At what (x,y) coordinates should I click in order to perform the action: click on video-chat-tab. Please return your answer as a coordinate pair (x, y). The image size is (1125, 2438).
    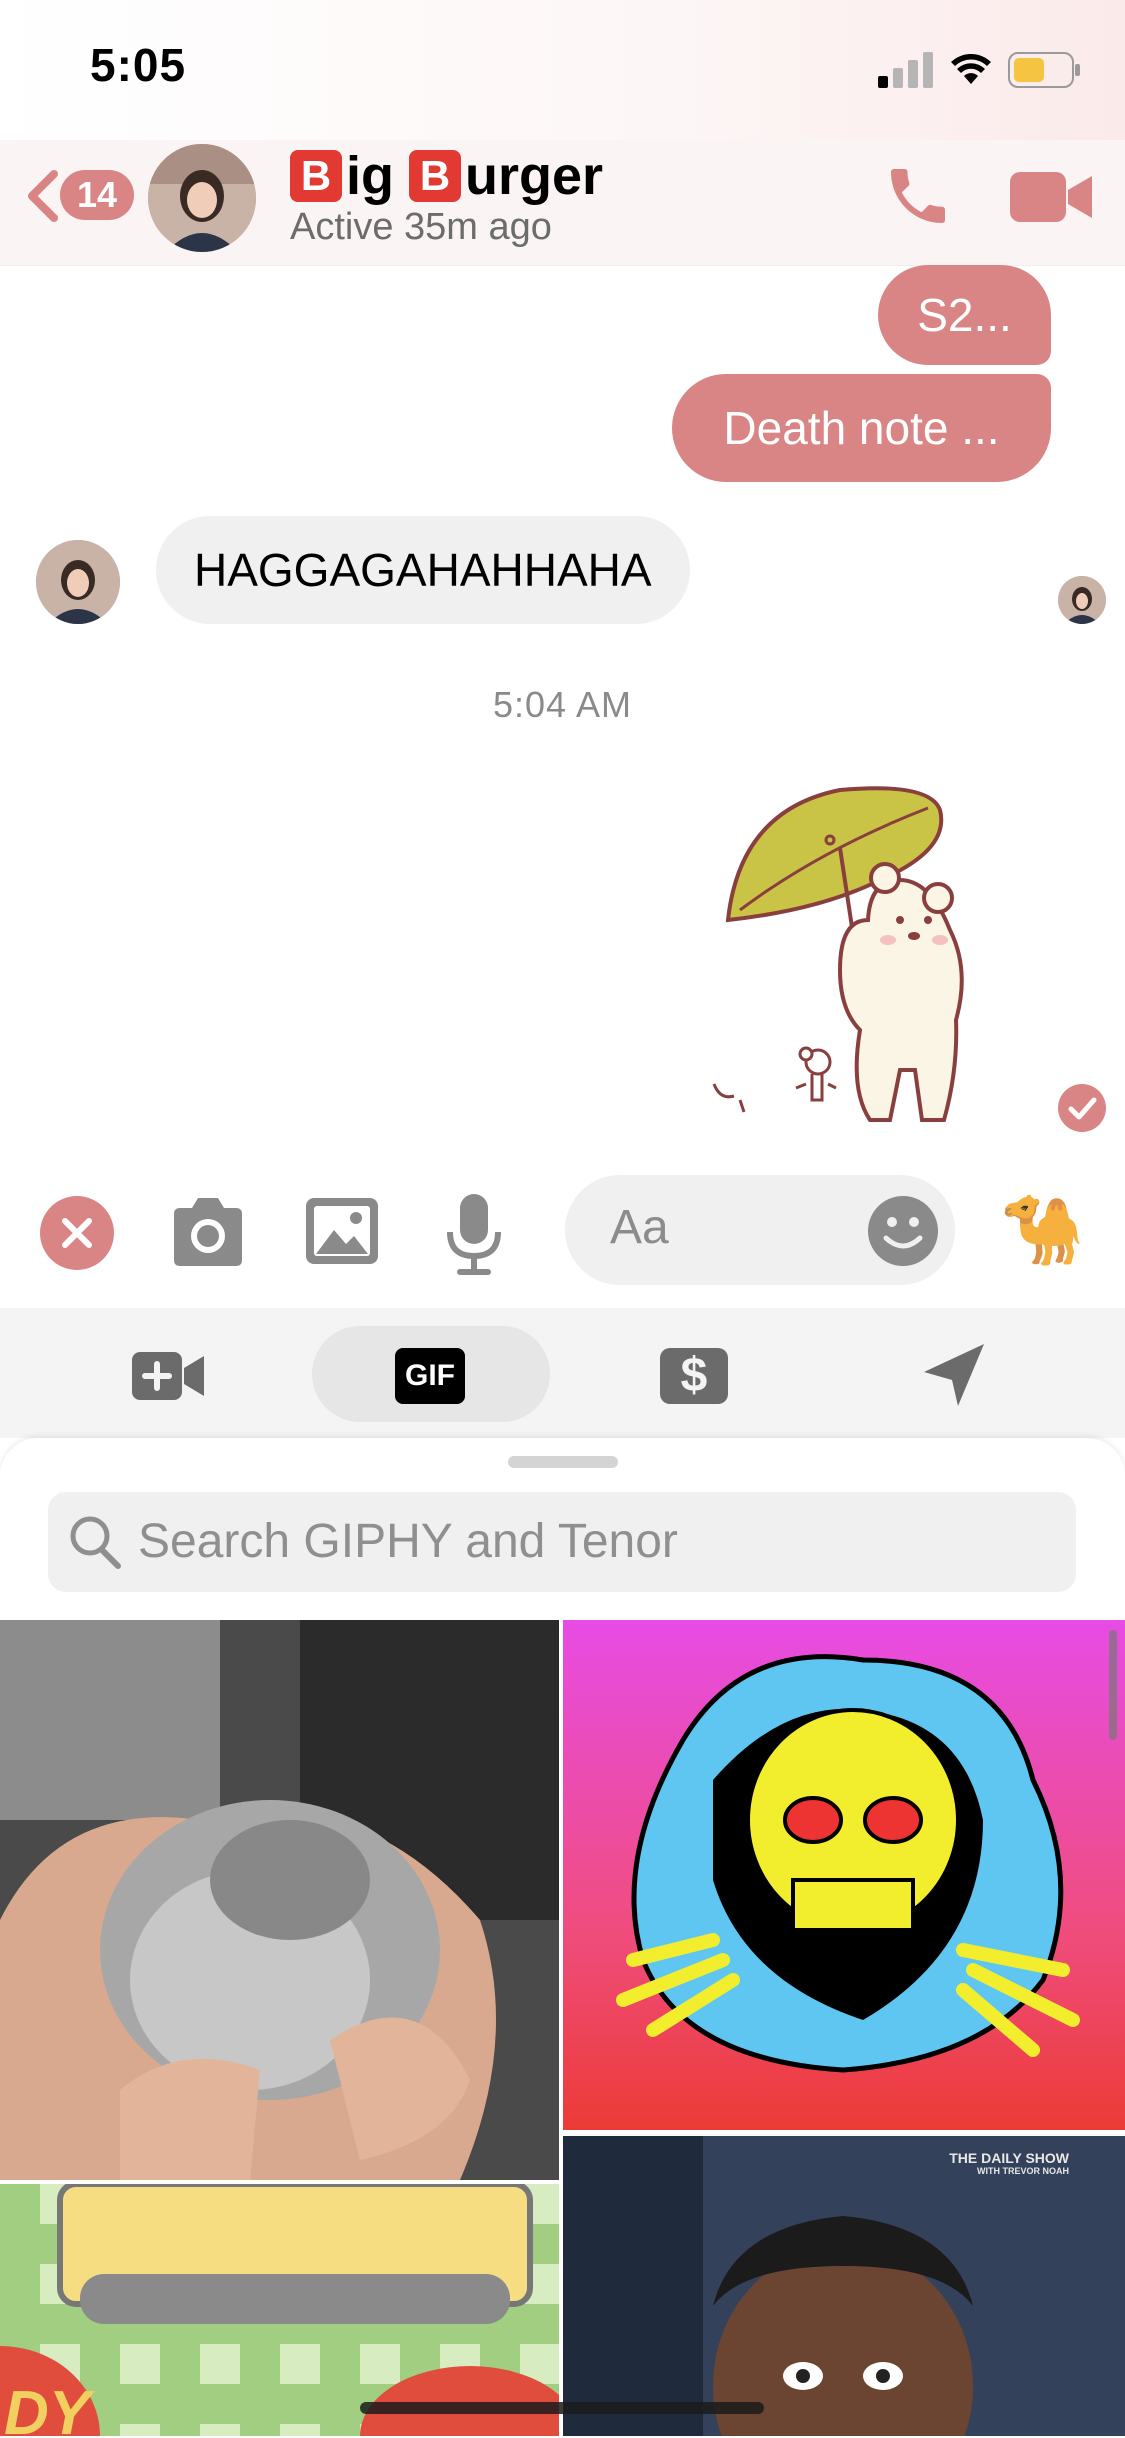
    Looking at the image, I should click on (168, 1376).